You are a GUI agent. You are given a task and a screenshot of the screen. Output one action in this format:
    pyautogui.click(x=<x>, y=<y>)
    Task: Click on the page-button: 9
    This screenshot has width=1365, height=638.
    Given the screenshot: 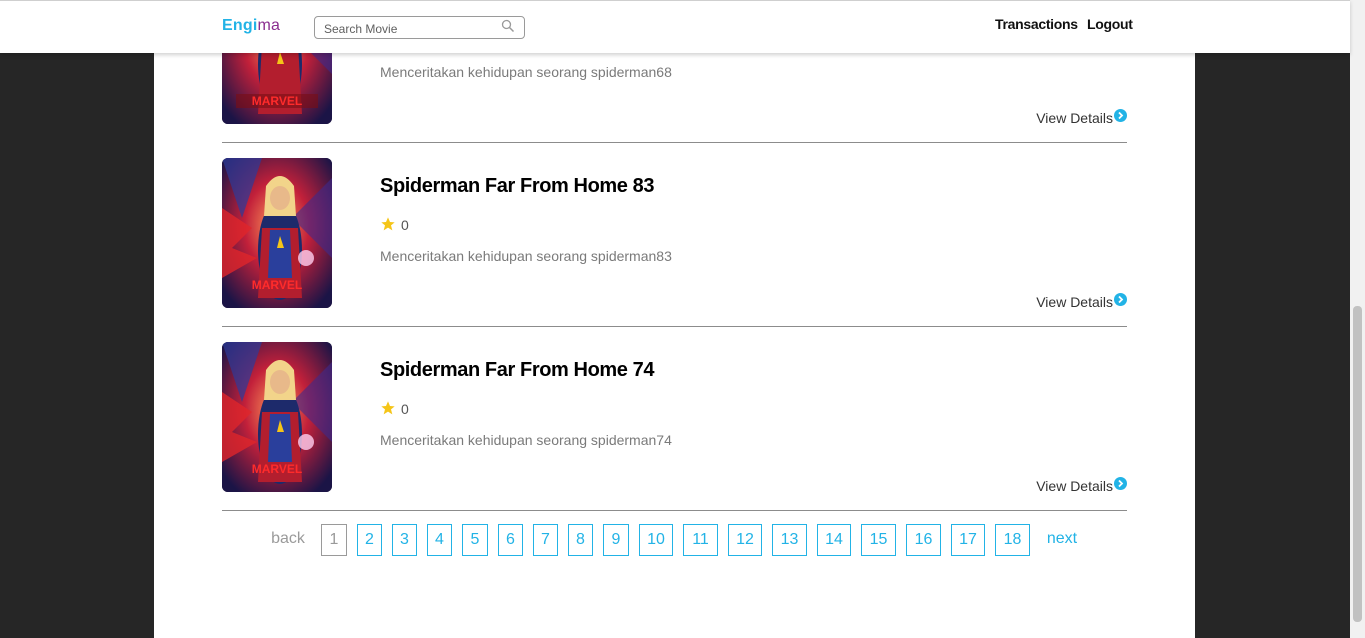 What is the action you would take?
    pyautogui.click(x=616, y=540)
    